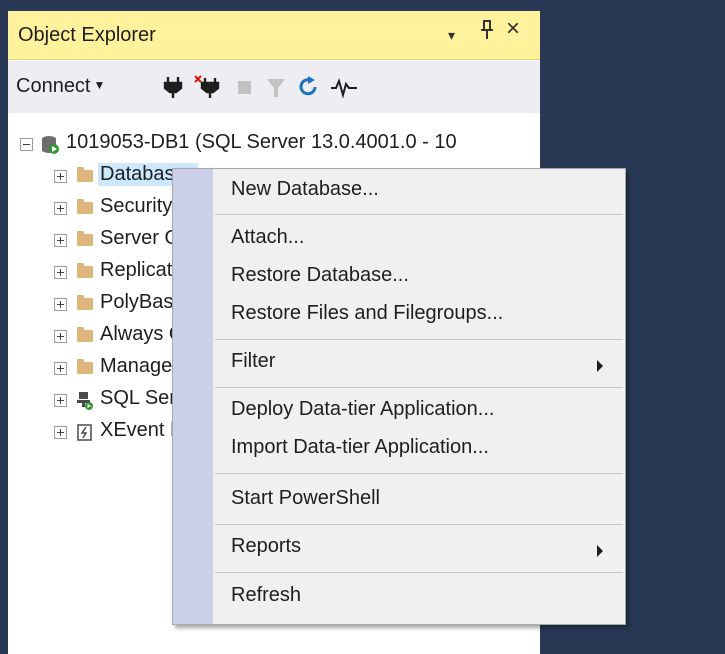  I want to click on server-icon, so click(50, 145).